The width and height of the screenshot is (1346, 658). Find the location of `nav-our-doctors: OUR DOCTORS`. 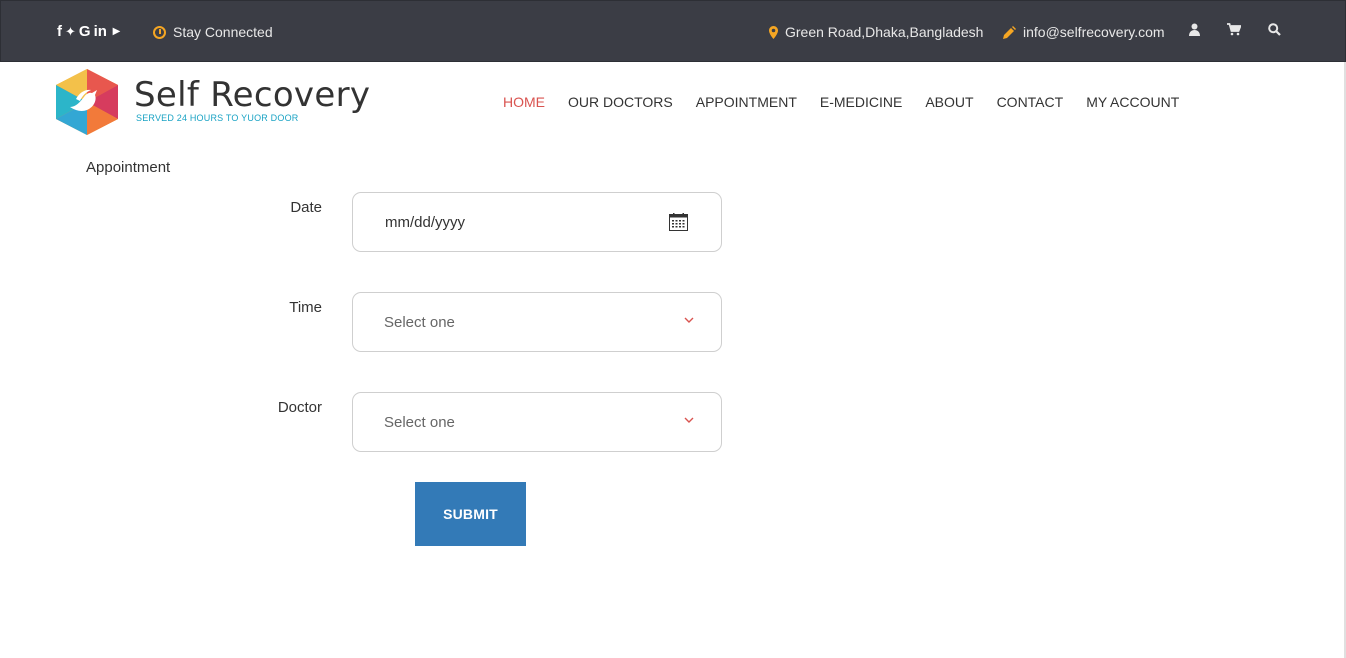

nav-our-doctors: OUR DOCTORS is located at coordinates (620, 102).